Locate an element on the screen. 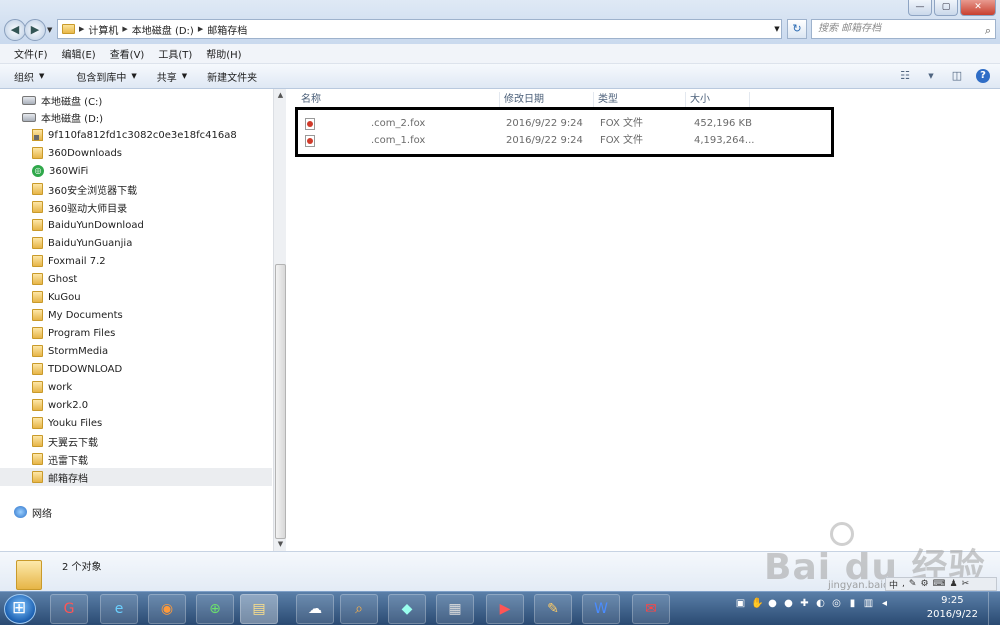 The height and width of the screenshot is (625, 1000). nav-folder-item: 360安全浏览器下载 is located at coordinates (136, 189).